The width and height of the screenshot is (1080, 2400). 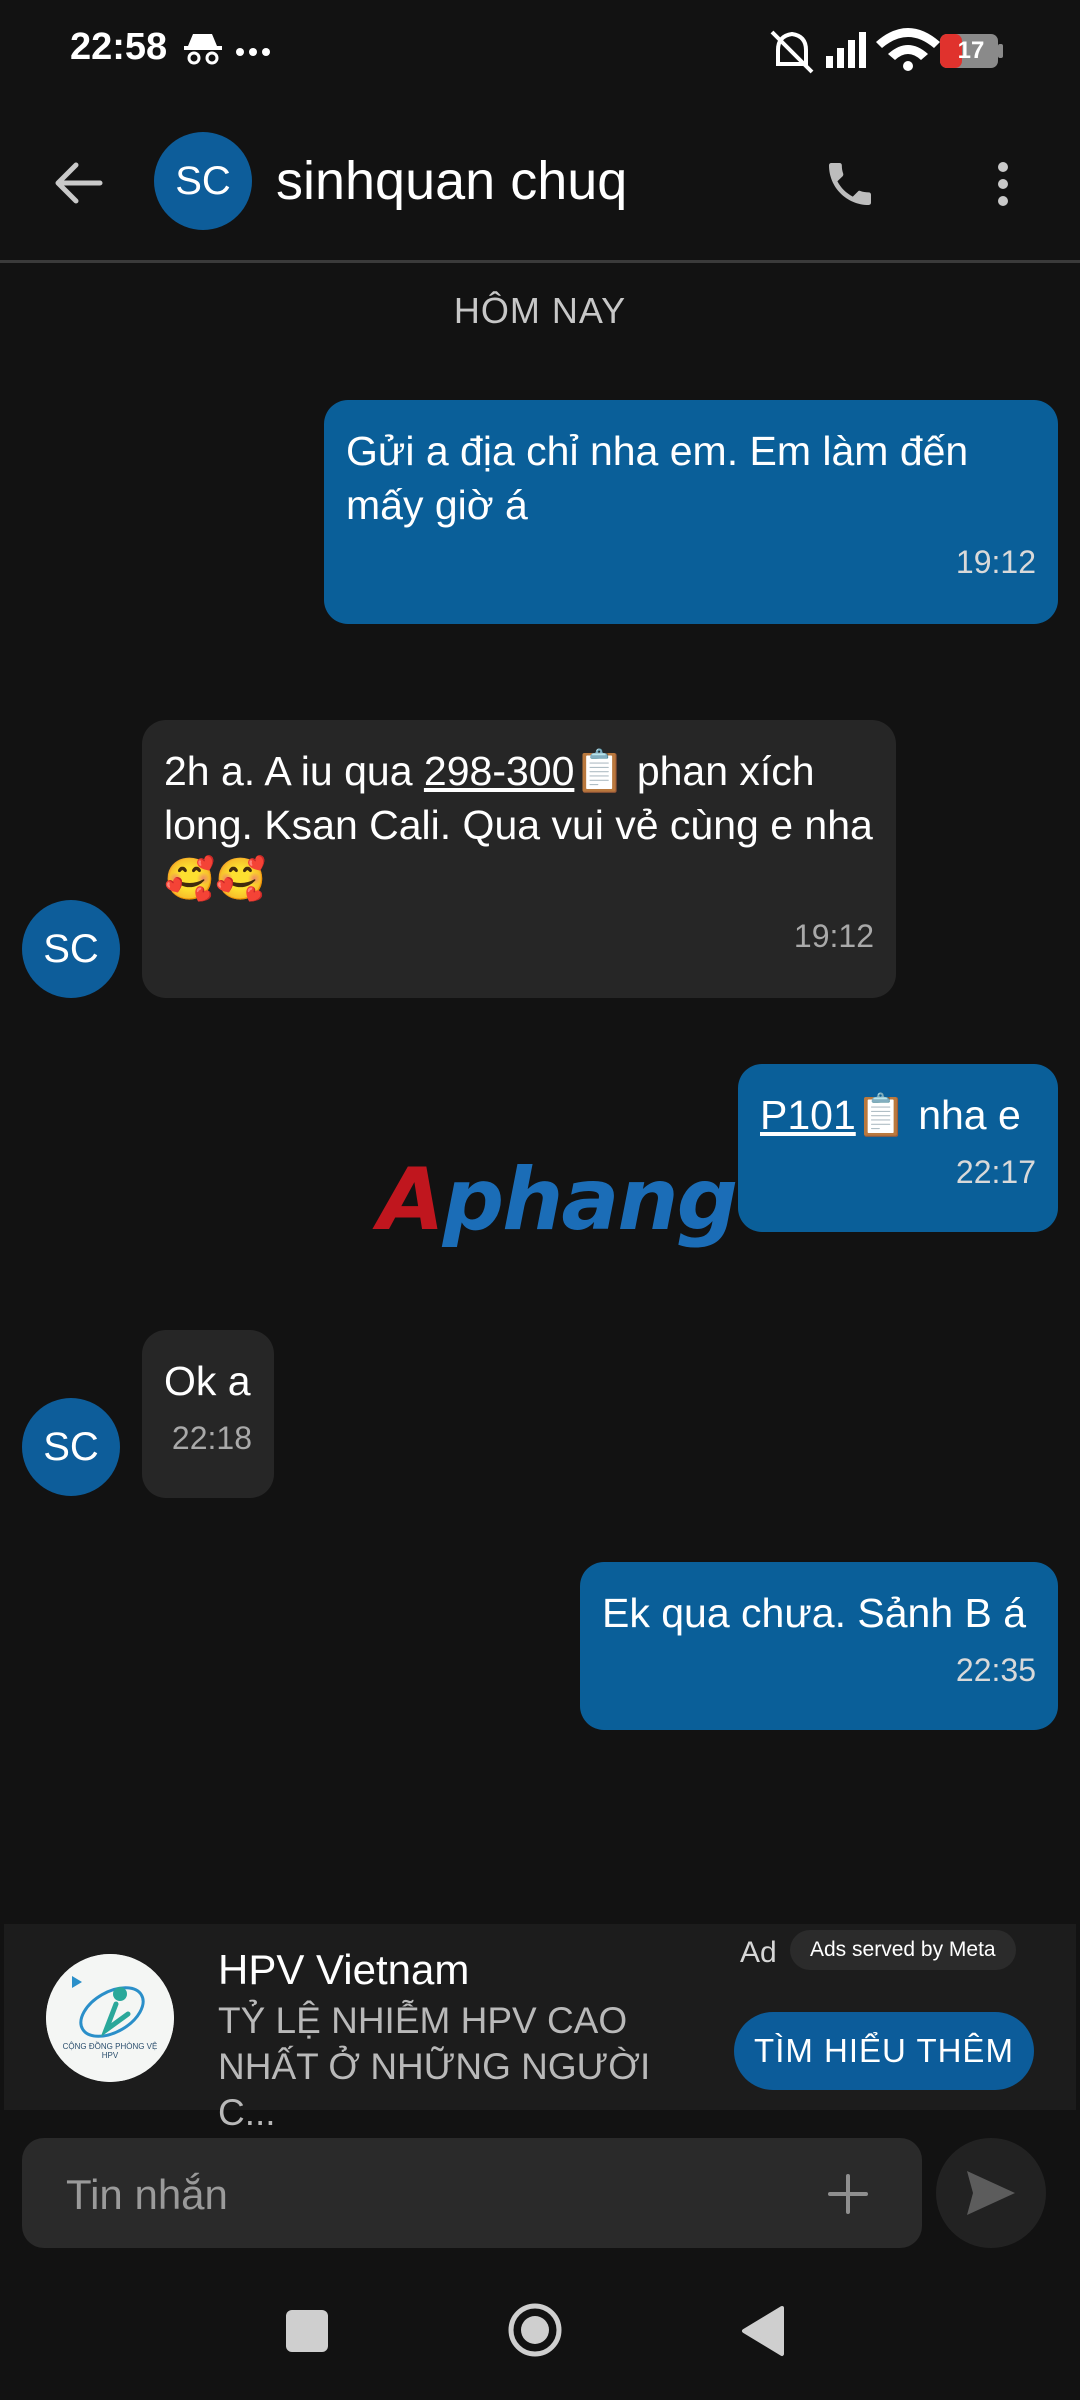 What do you see at coordinates (908, 49) in the screenshot?
I see `wifi-icon` at bounding box center [908, 49].